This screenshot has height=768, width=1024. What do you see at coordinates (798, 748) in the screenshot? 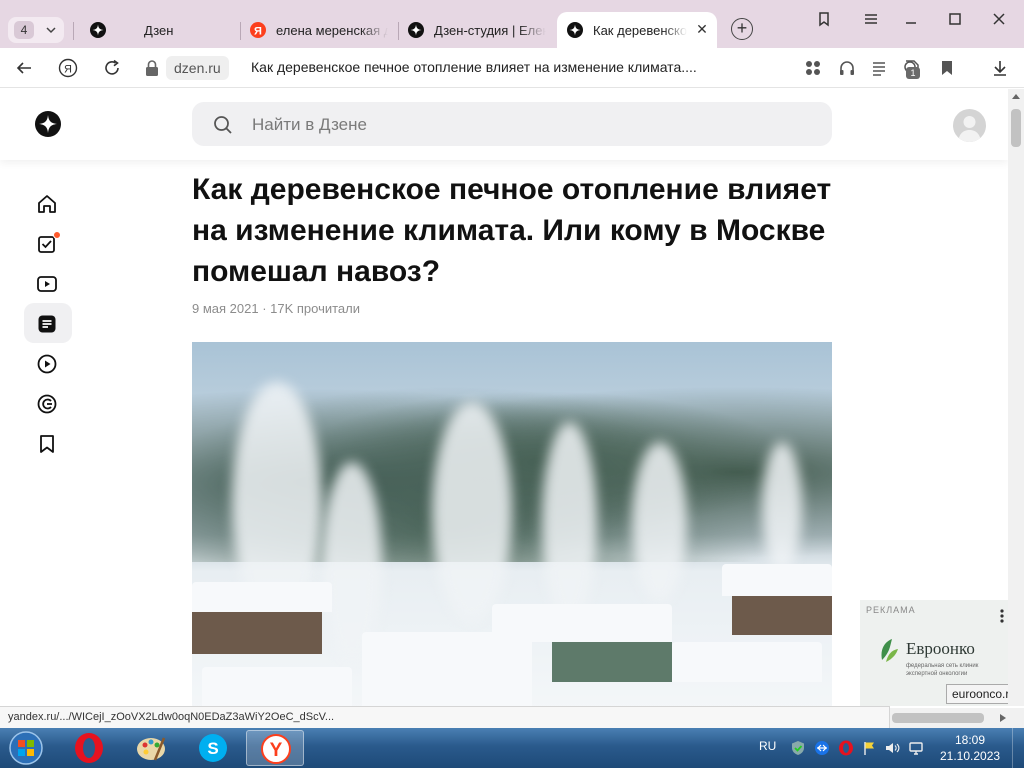
I see `security-shield-icon` at bounding box center [798, 748].